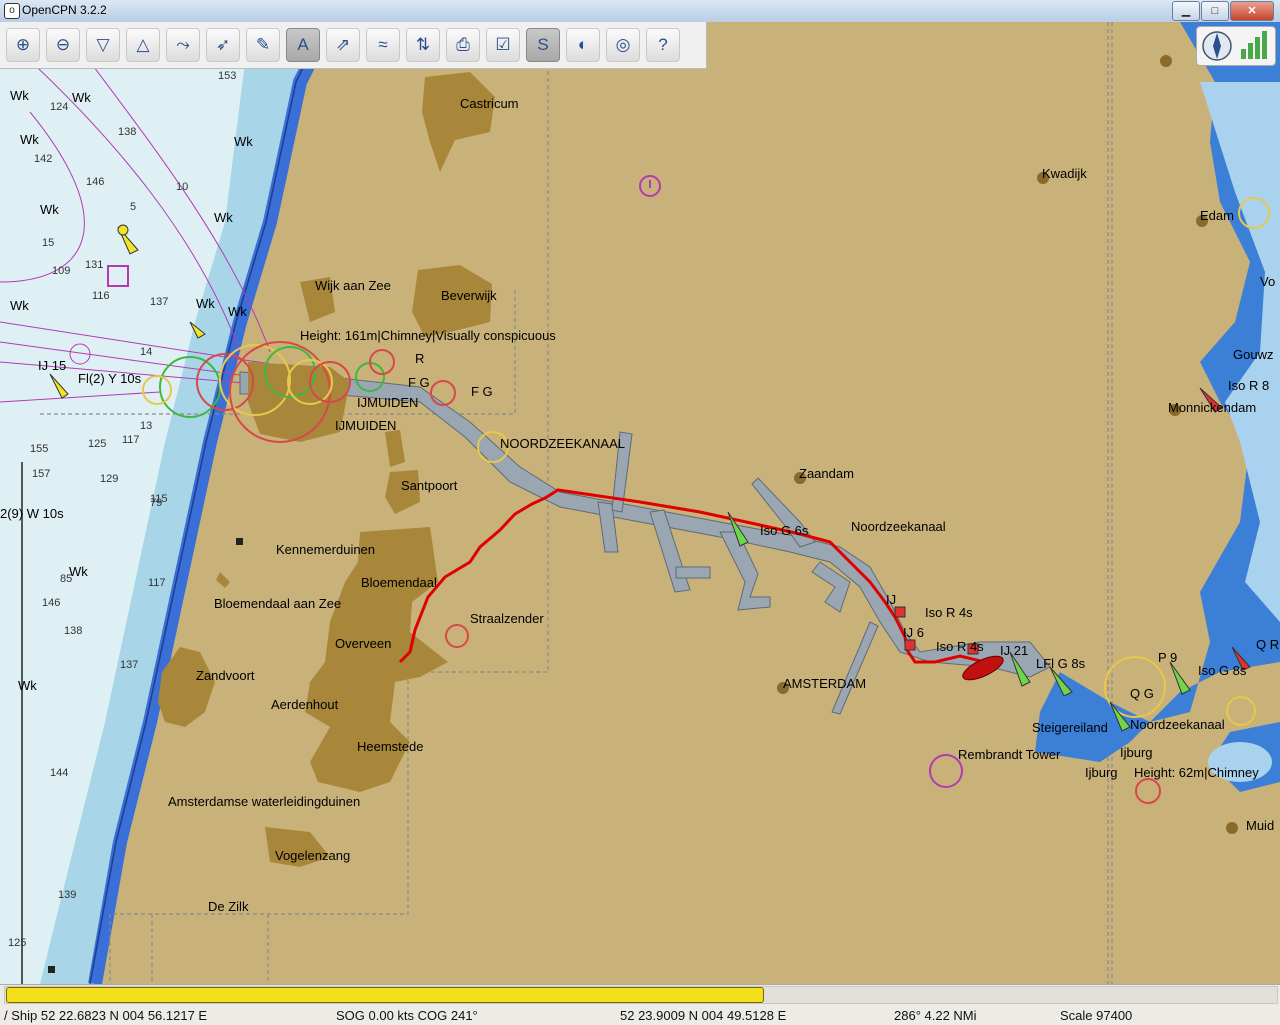  I want to click on color-scheme-button: ◐, so click(583, 45).